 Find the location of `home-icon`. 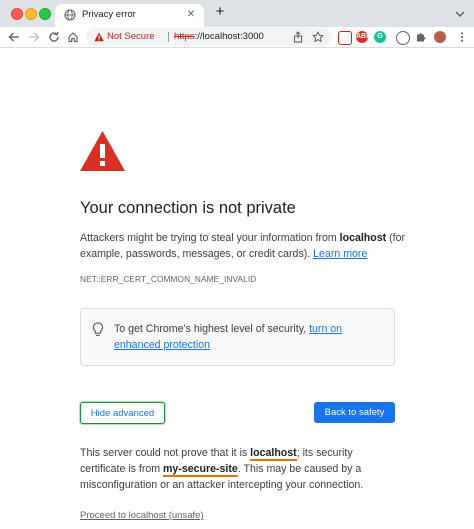

home-icon is located at coordinates (73, 37).